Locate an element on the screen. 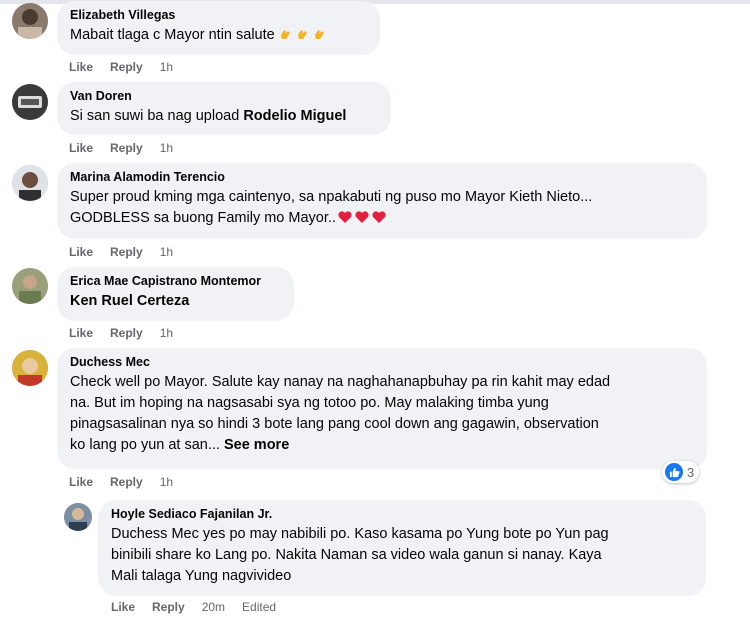  timestamp: 20m is located at coordinates (213, 607).